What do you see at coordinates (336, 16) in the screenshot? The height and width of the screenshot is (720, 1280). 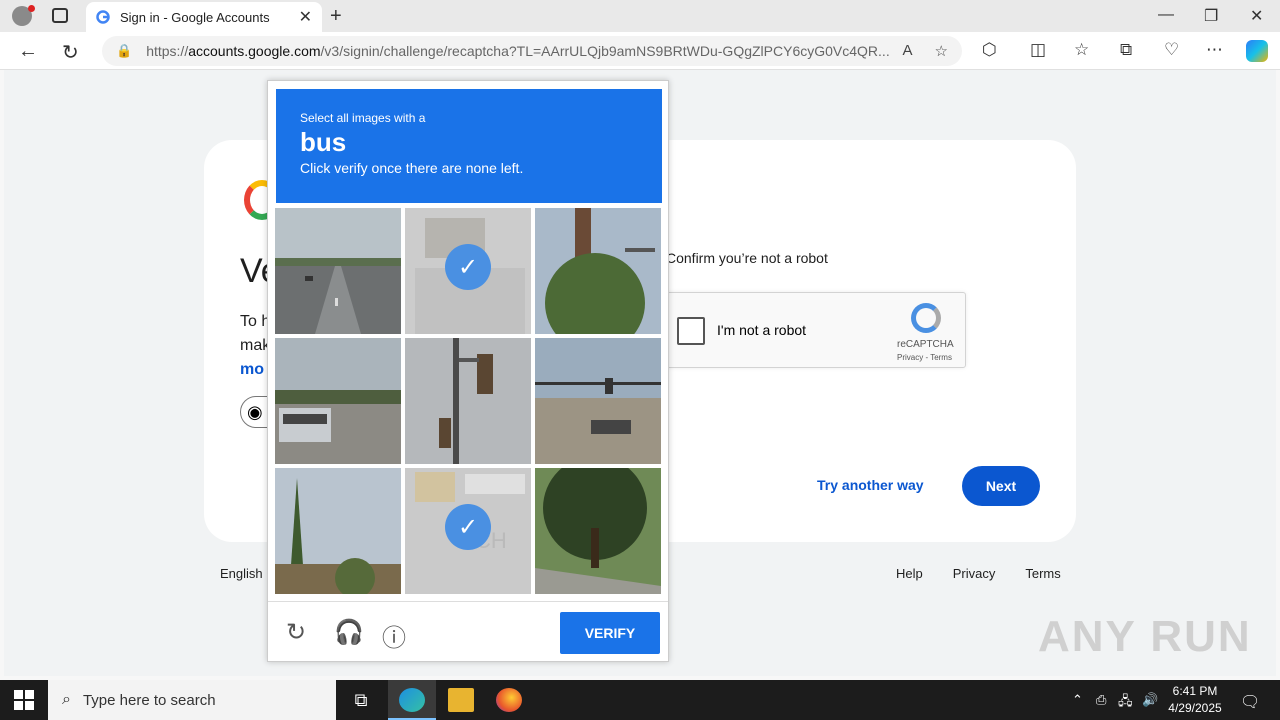 I see `new-tab-icon: +` at bounding box center [336, 16].